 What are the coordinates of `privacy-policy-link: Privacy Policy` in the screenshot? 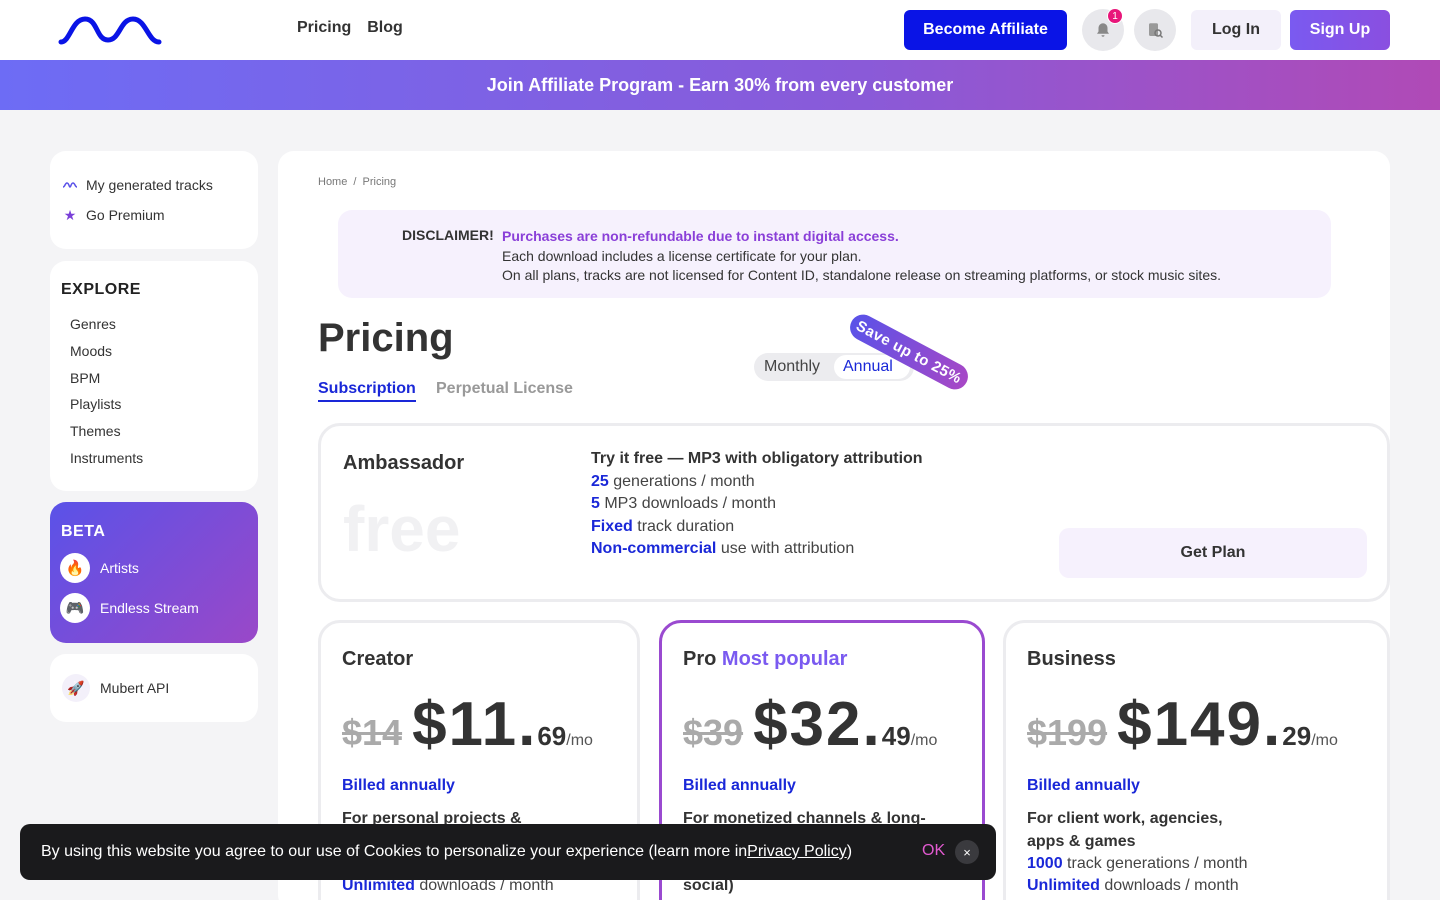 It's located at (797, 852).